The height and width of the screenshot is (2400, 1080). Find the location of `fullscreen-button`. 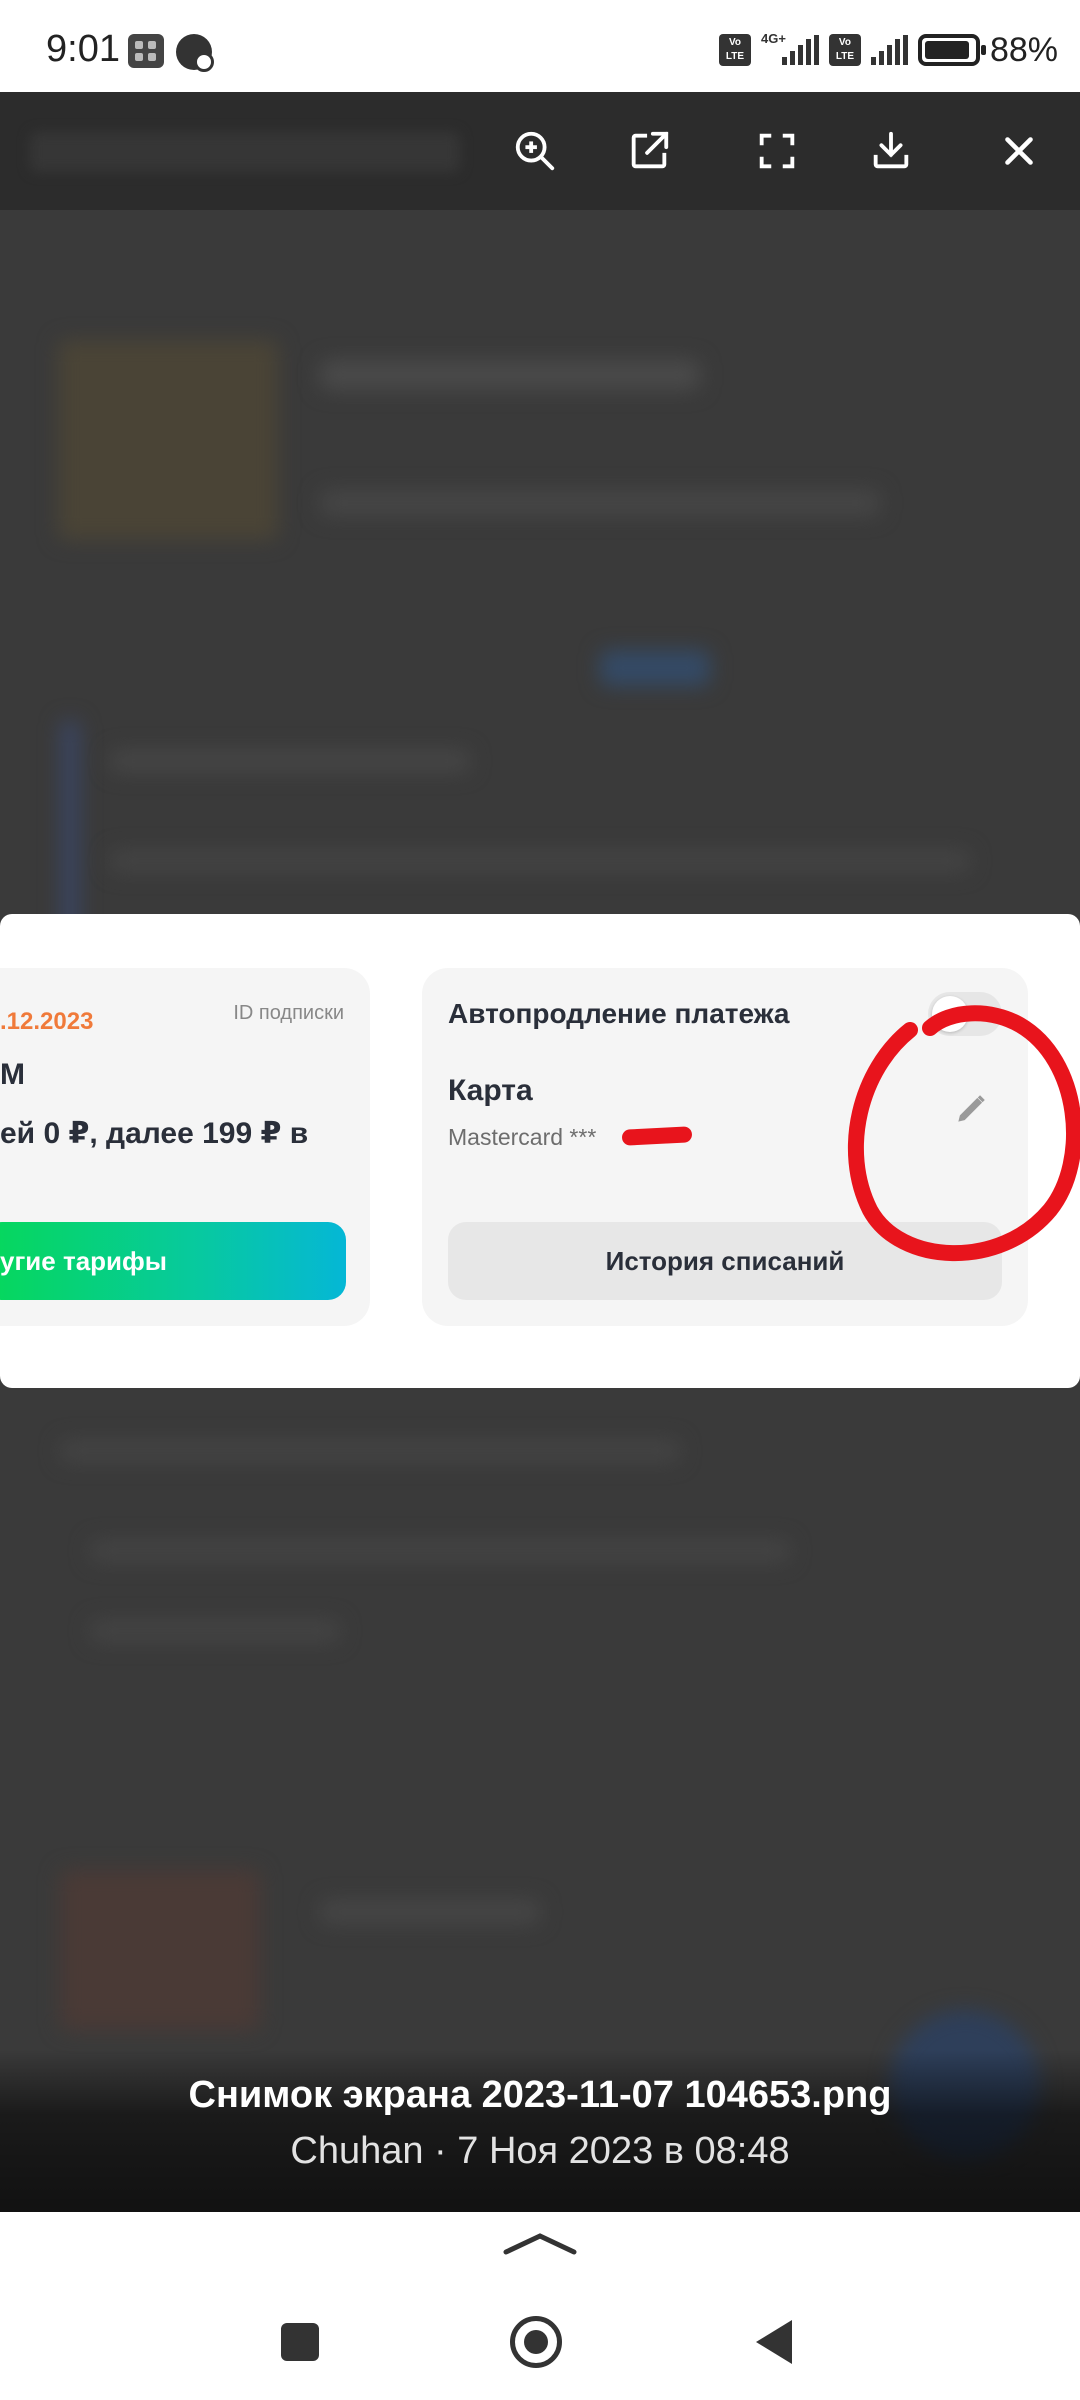

fullscreen-button is located at coordinates (777, 151).